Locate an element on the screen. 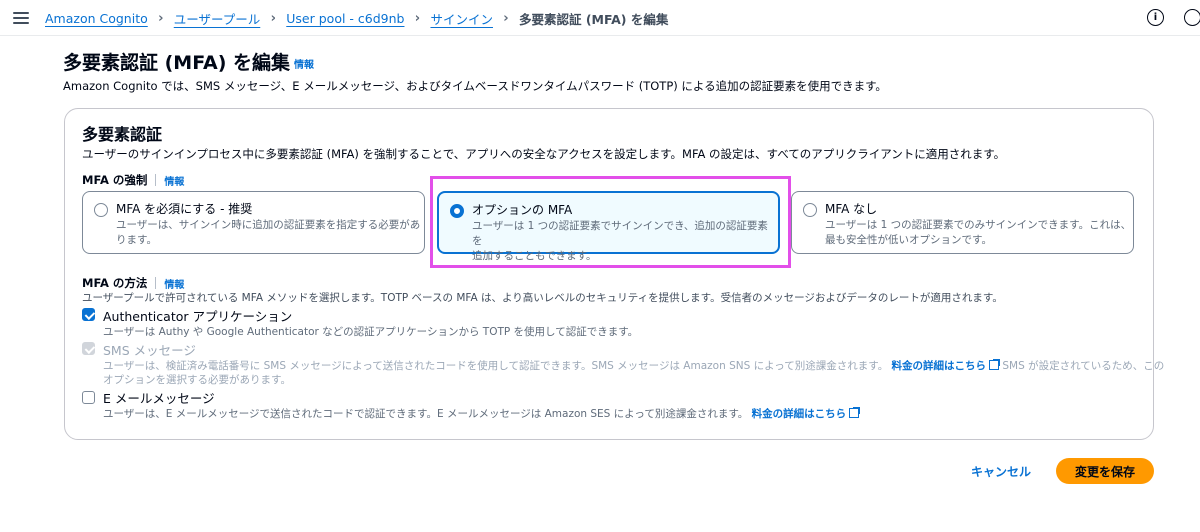 Image resolution: width=1200 pixels, height=532 pixels. tile-description-line: ります。 is located at coordinates (136, 240).